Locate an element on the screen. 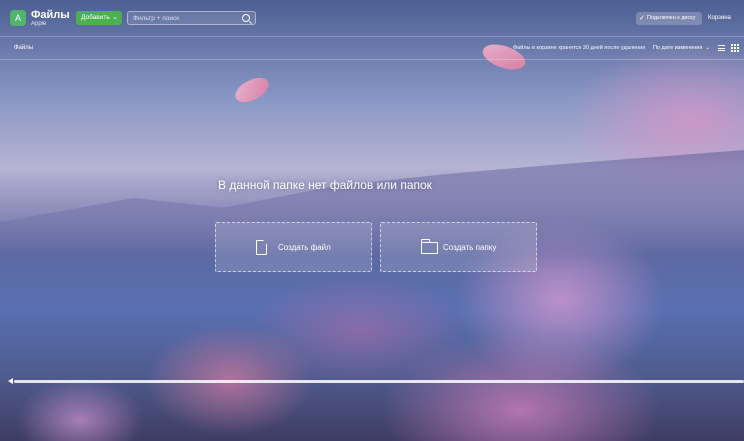  create-folder-button: Создать папку is located at coordinates (458, 247).